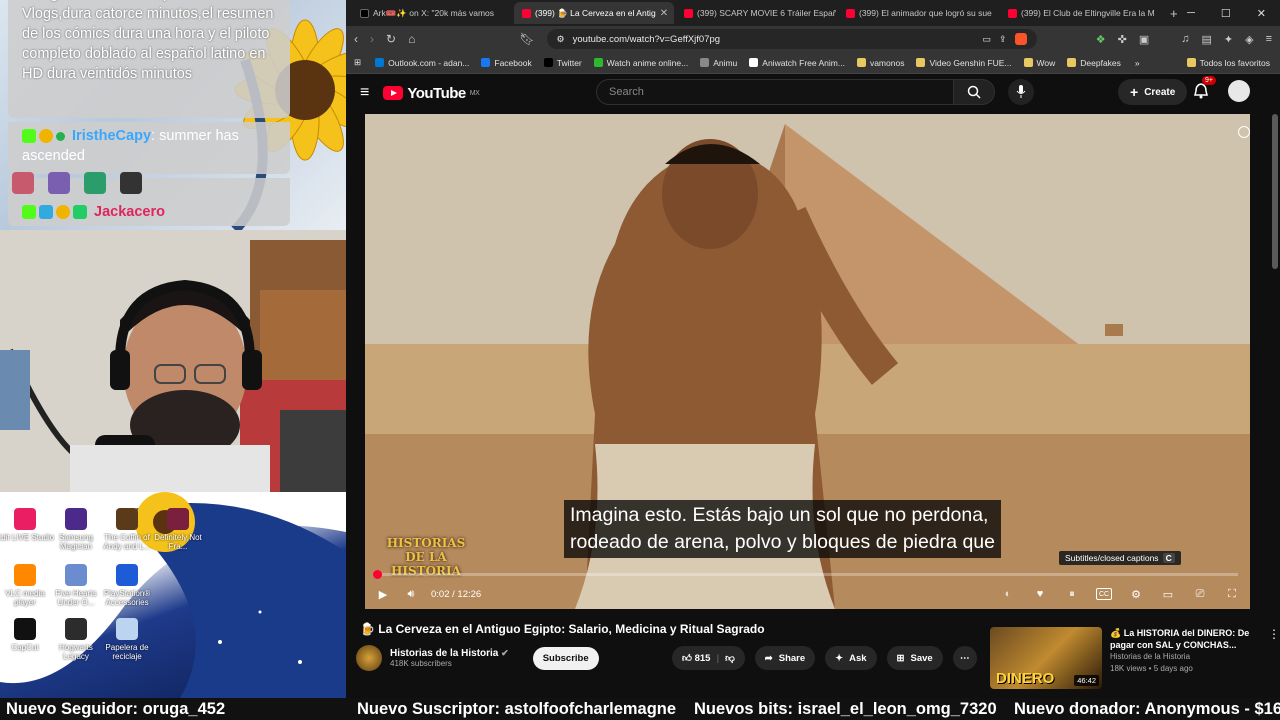 This screenshot has height=720, width=1280. I want to click on reload-icon: ↻, so click(391, 39).